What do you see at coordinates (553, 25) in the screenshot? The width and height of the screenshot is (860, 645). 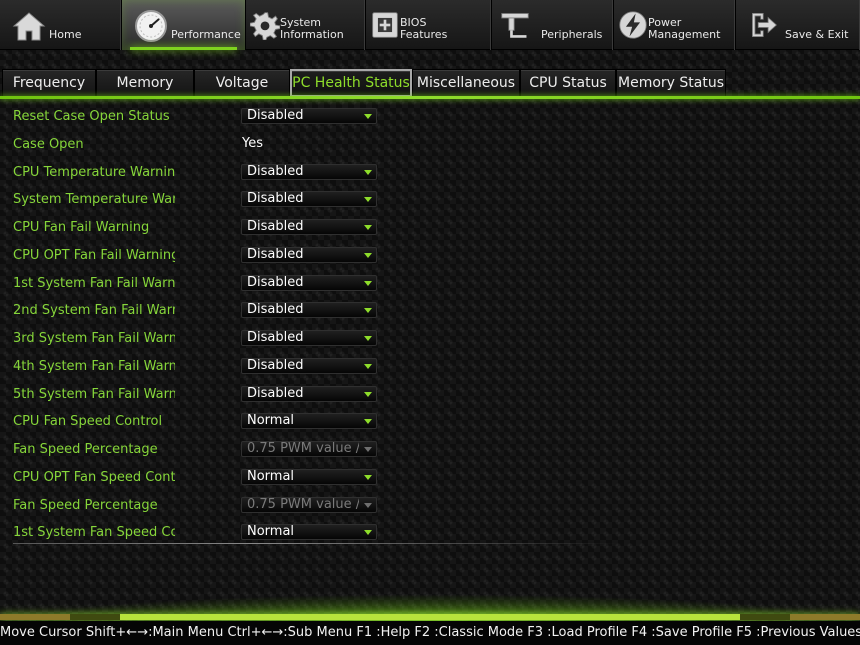 I see `main-menu-peripherals: Peripherals` at bounding box center [553, 25].